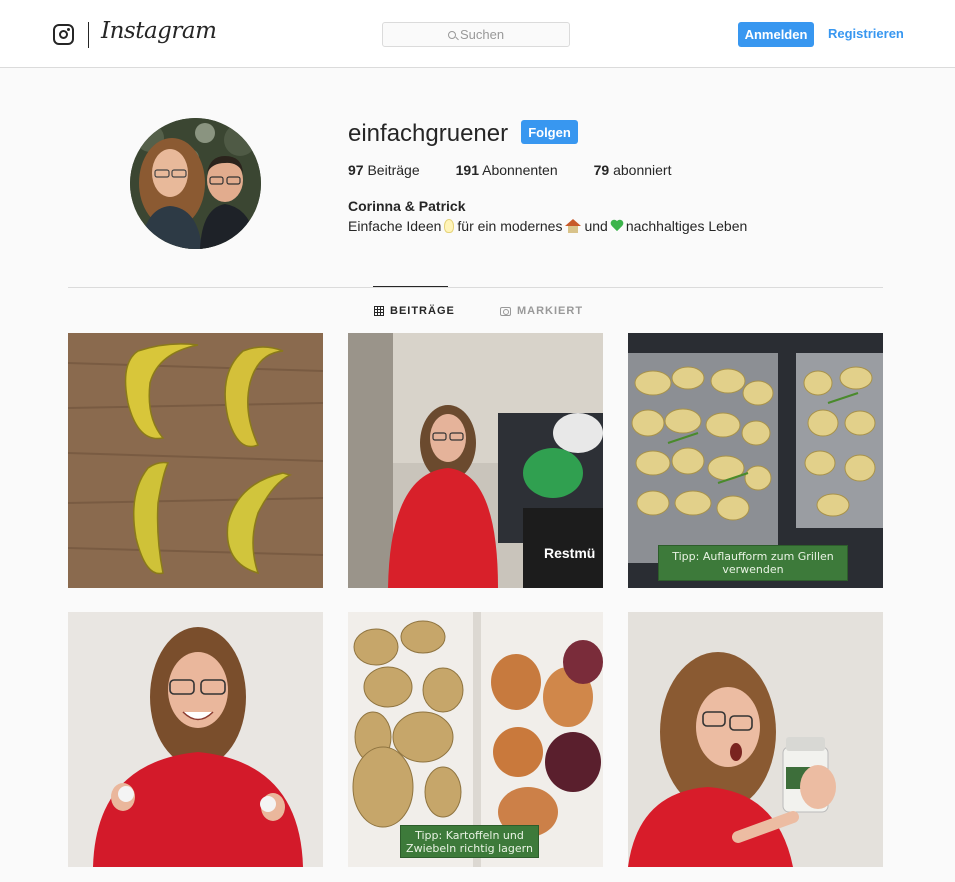  Describe the element at coordinates (753, 563) in the screenshot. I see `post-caption-overlay: Tipp: Auflaufform zum Grillen verwenden` at that location.